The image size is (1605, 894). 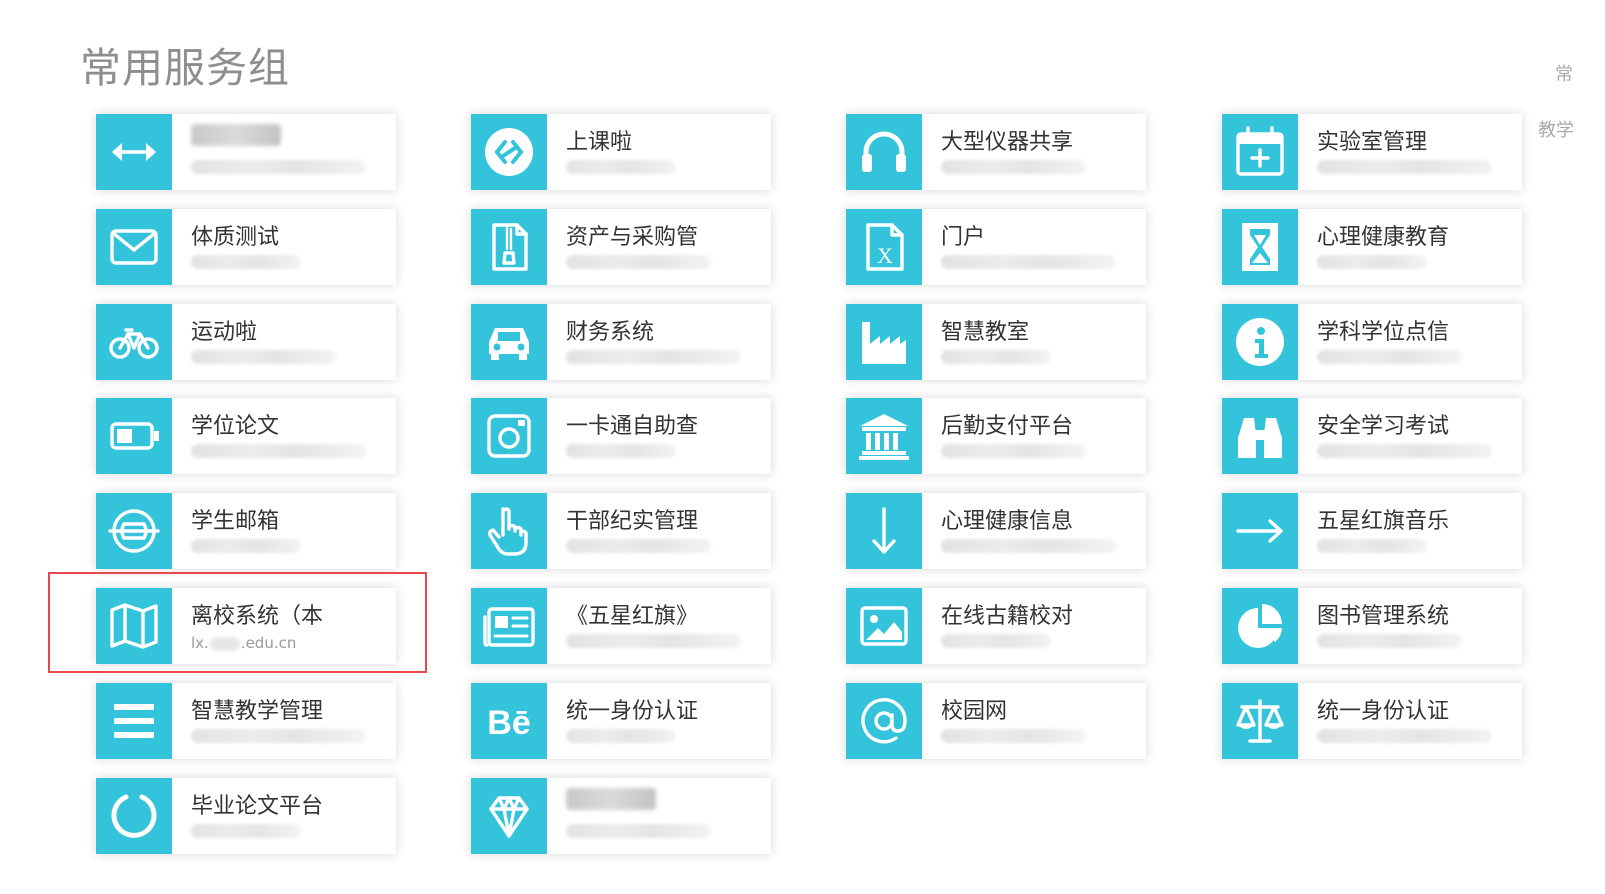 I want to click on at-sign-icon, so click(x=884, y=721).